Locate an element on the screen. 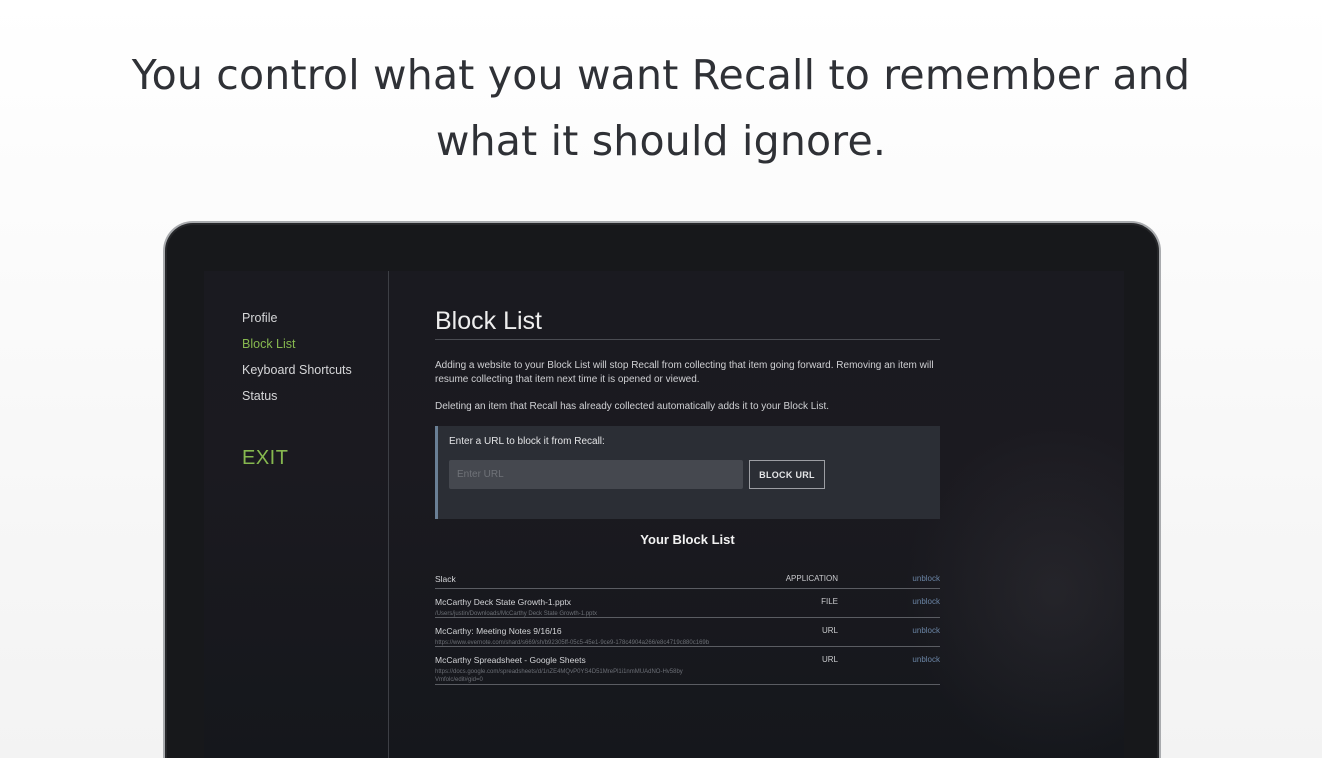 The width and height of the screenshot is (1322, 758). sidebar-item-keyboard-shortcuts: Keyboard Shortcuts is located at coordinates (297, 370).